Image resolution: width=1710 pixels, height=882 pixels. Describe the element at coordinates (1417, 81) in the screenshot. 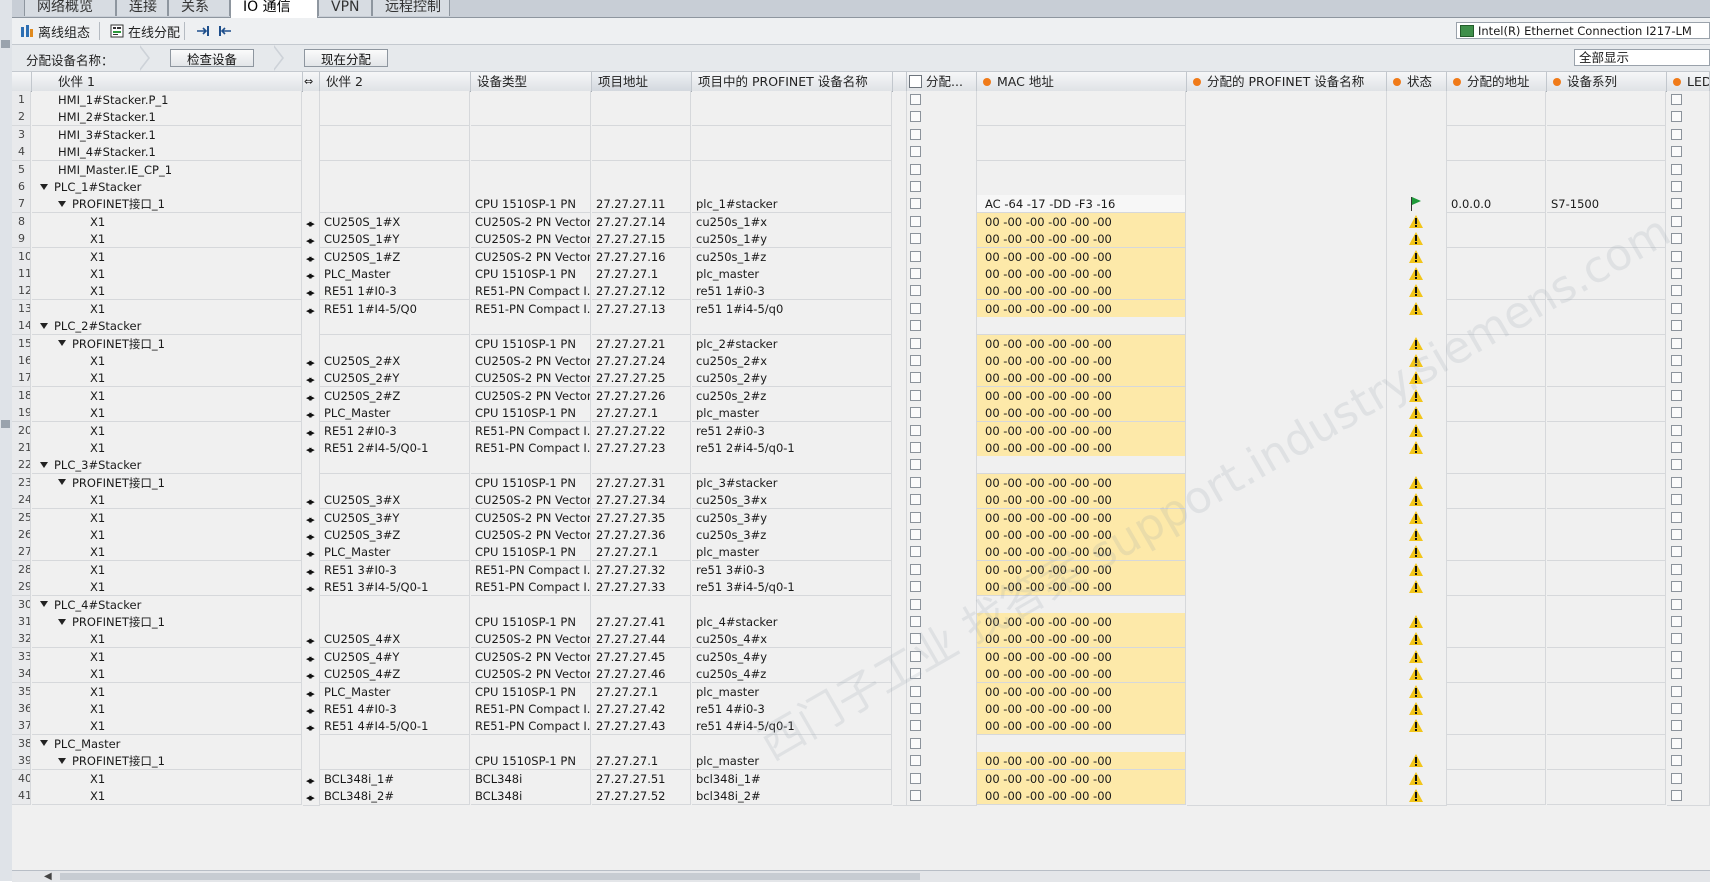

I see `header-status: 状态` at that location.